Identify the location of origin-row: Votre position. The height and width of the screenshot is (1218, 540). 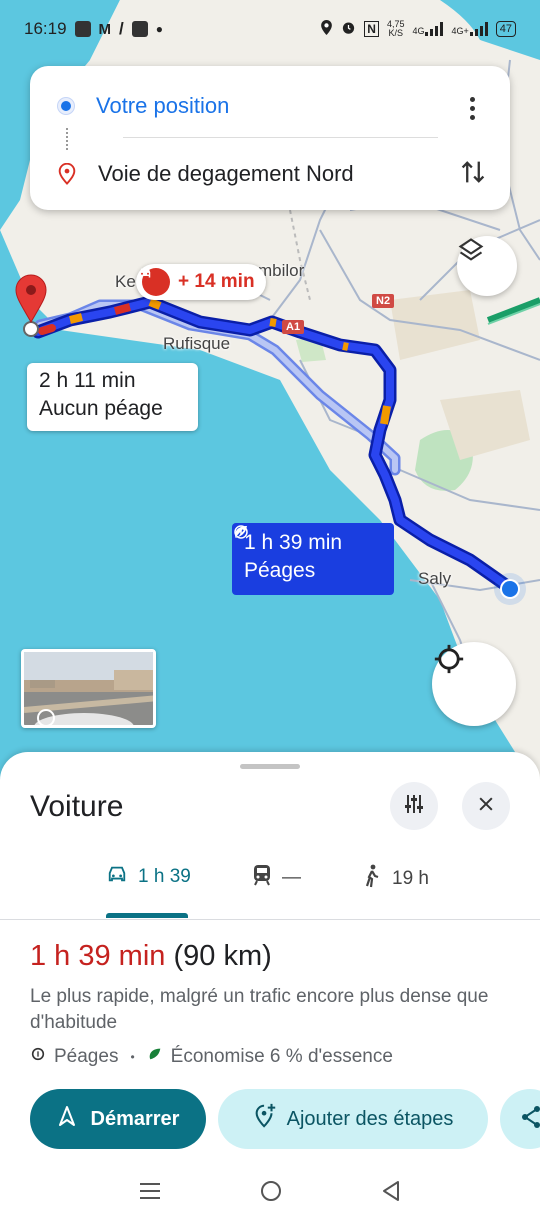
(270, 106).